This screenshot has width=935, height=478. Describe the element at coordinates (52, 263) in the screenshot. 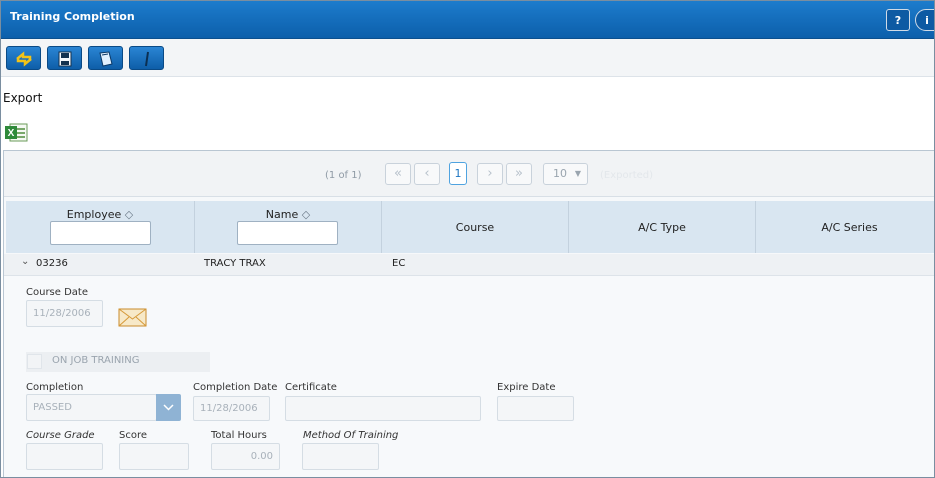

I see `cell-employee: 03236` at that location.